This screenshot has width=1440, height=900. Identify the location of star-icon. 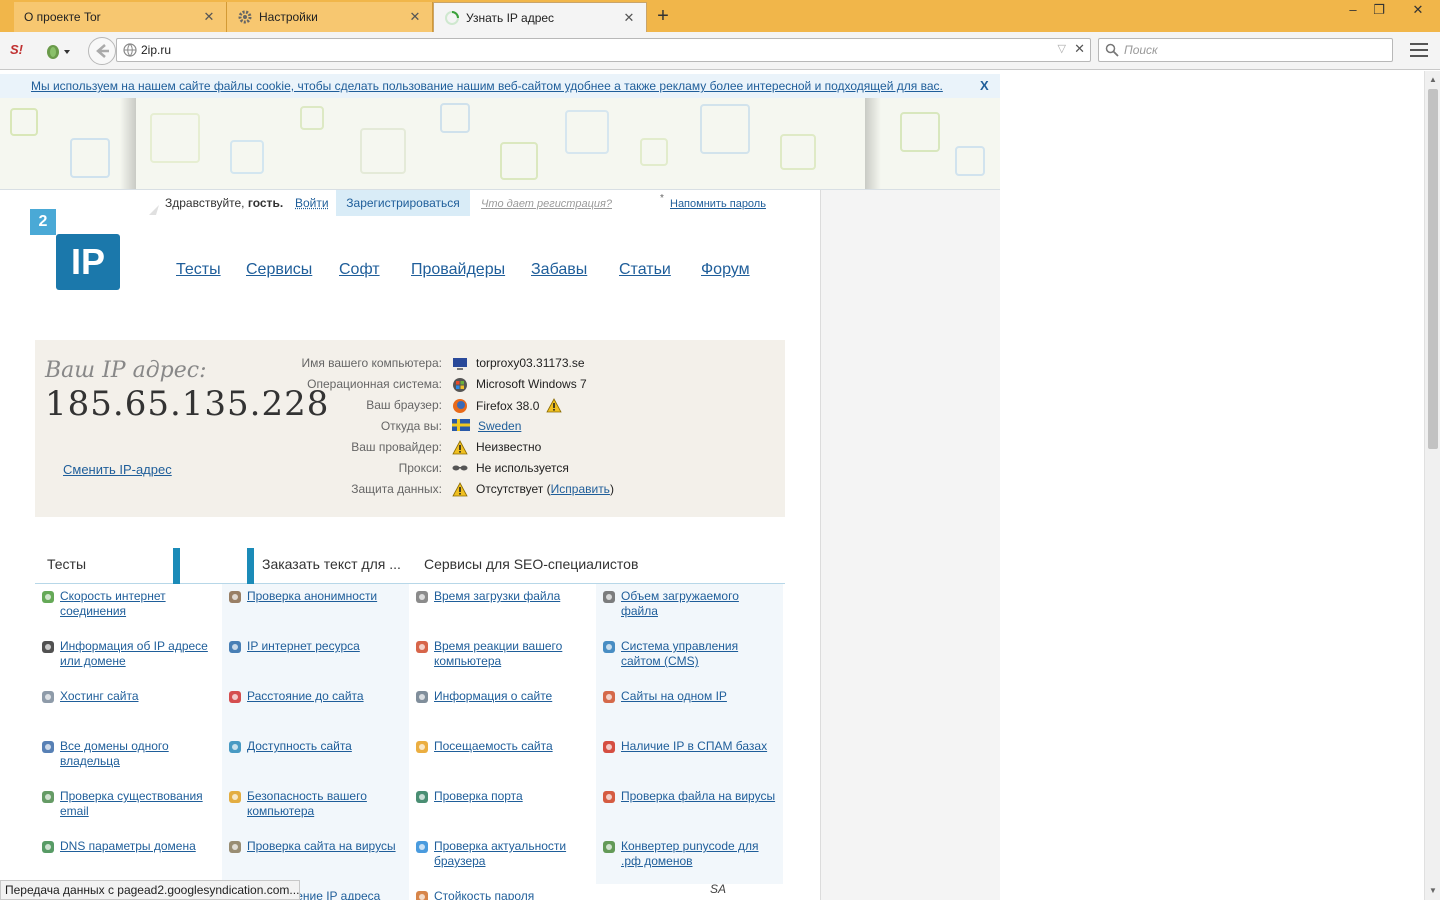
(422, 747).